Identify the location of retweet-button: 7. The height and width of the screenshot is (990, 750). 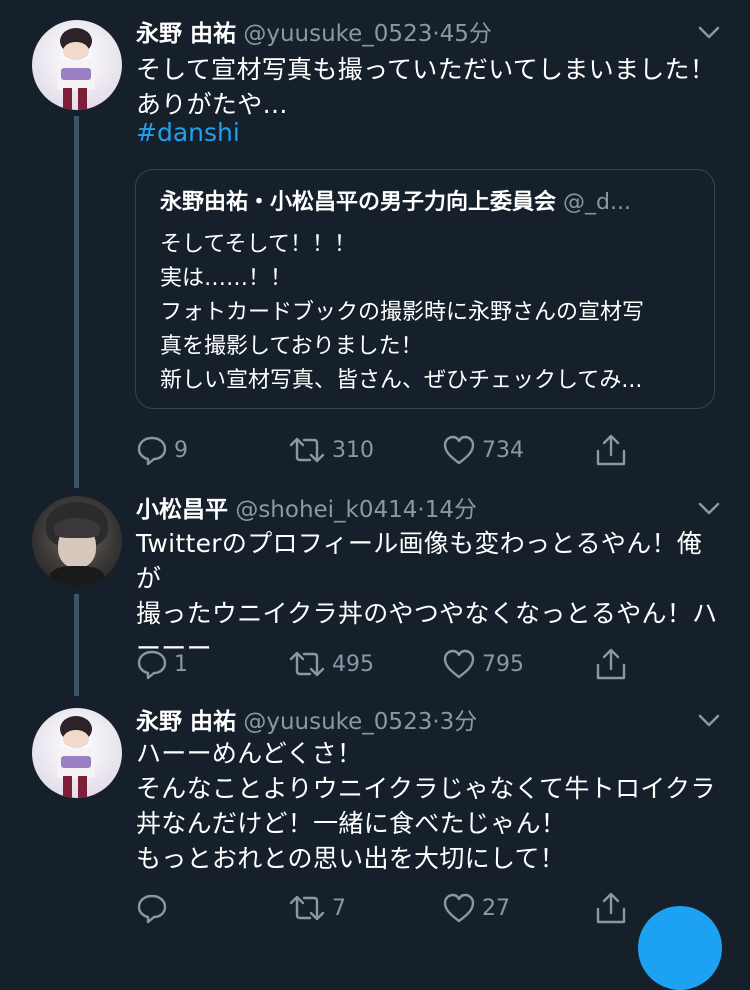
(317, 908).